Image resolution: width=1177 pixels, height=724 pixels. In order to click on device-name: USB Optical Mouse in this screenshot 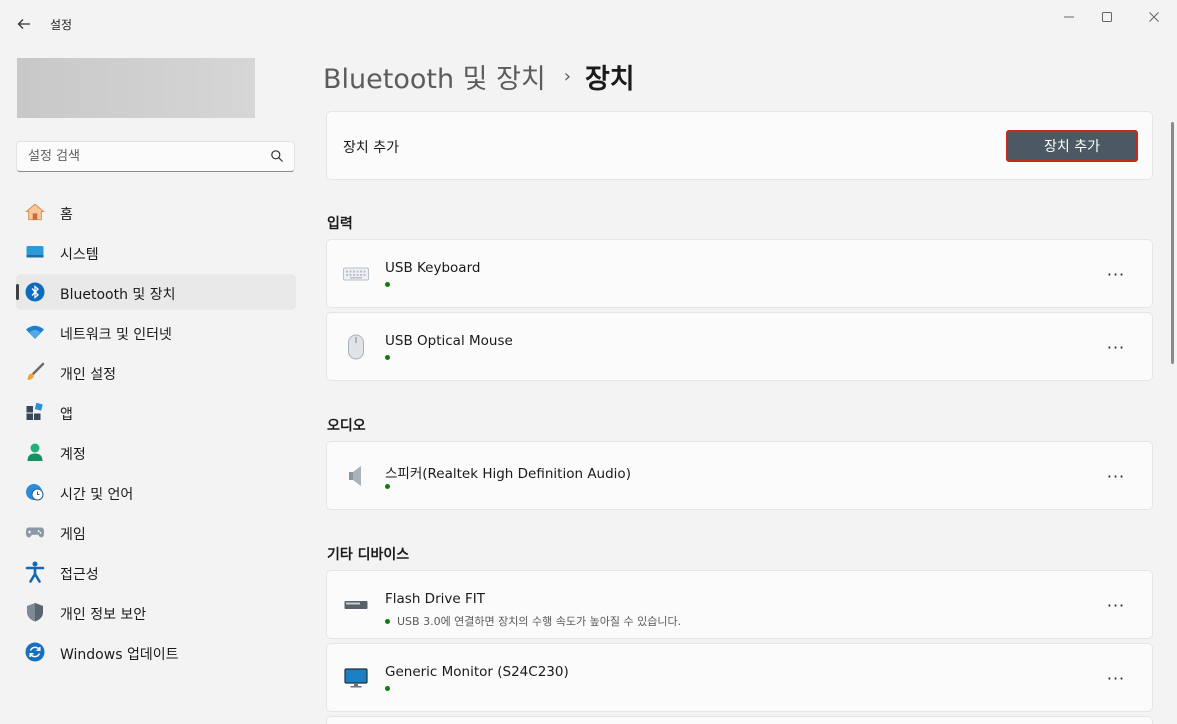, I will do `click(449, 341)`.